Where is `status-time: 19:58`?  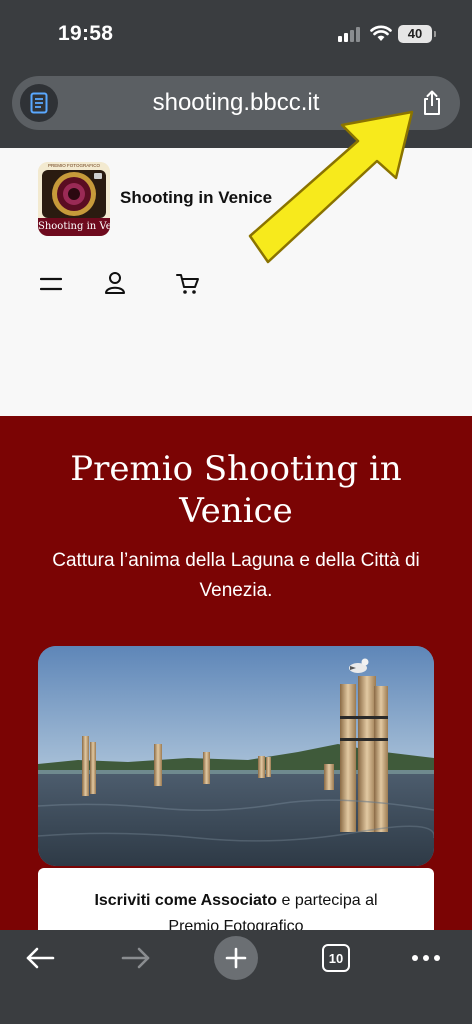 status-time: 19:58 is located at coordinates (86, 33).